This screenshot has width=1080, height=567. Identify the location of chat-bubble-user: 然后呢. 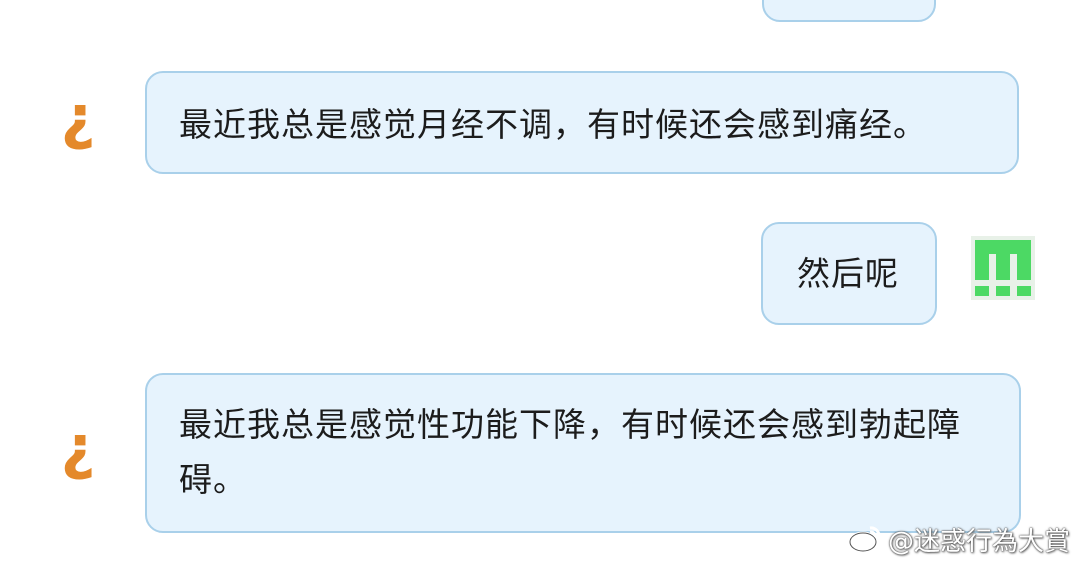
(849, 273).